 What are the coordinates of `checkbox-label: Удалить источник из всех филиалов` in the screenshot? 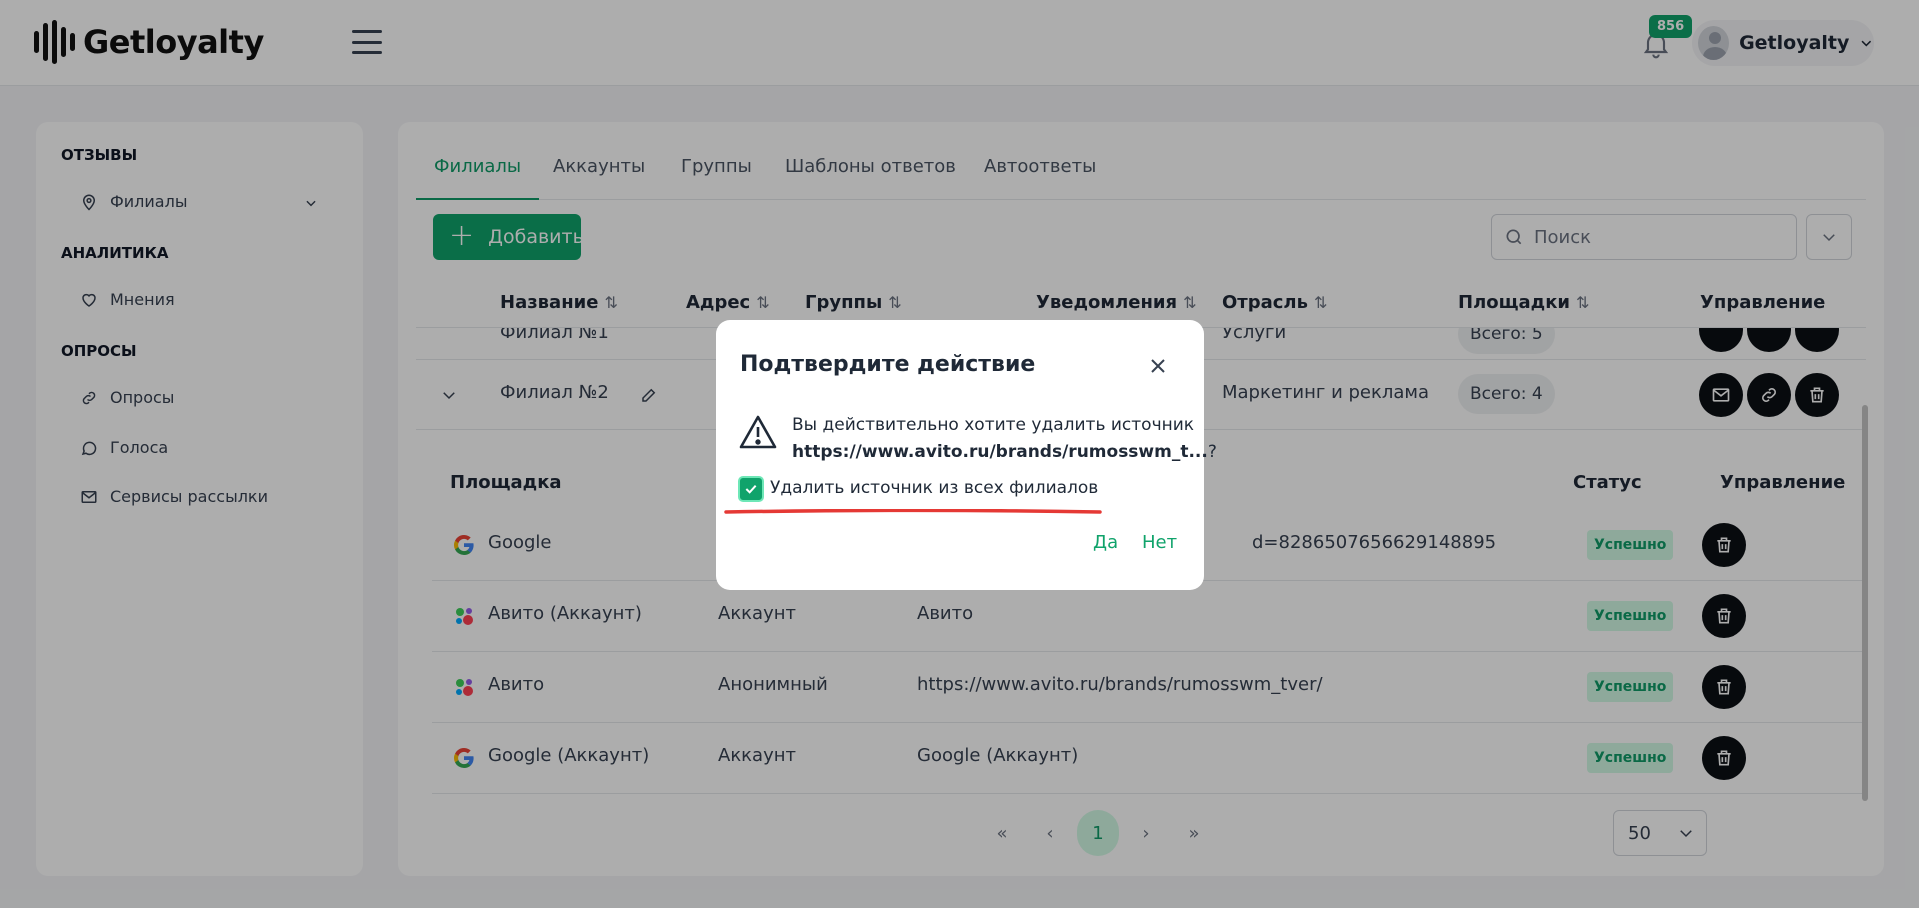 It's located at (934, 488).